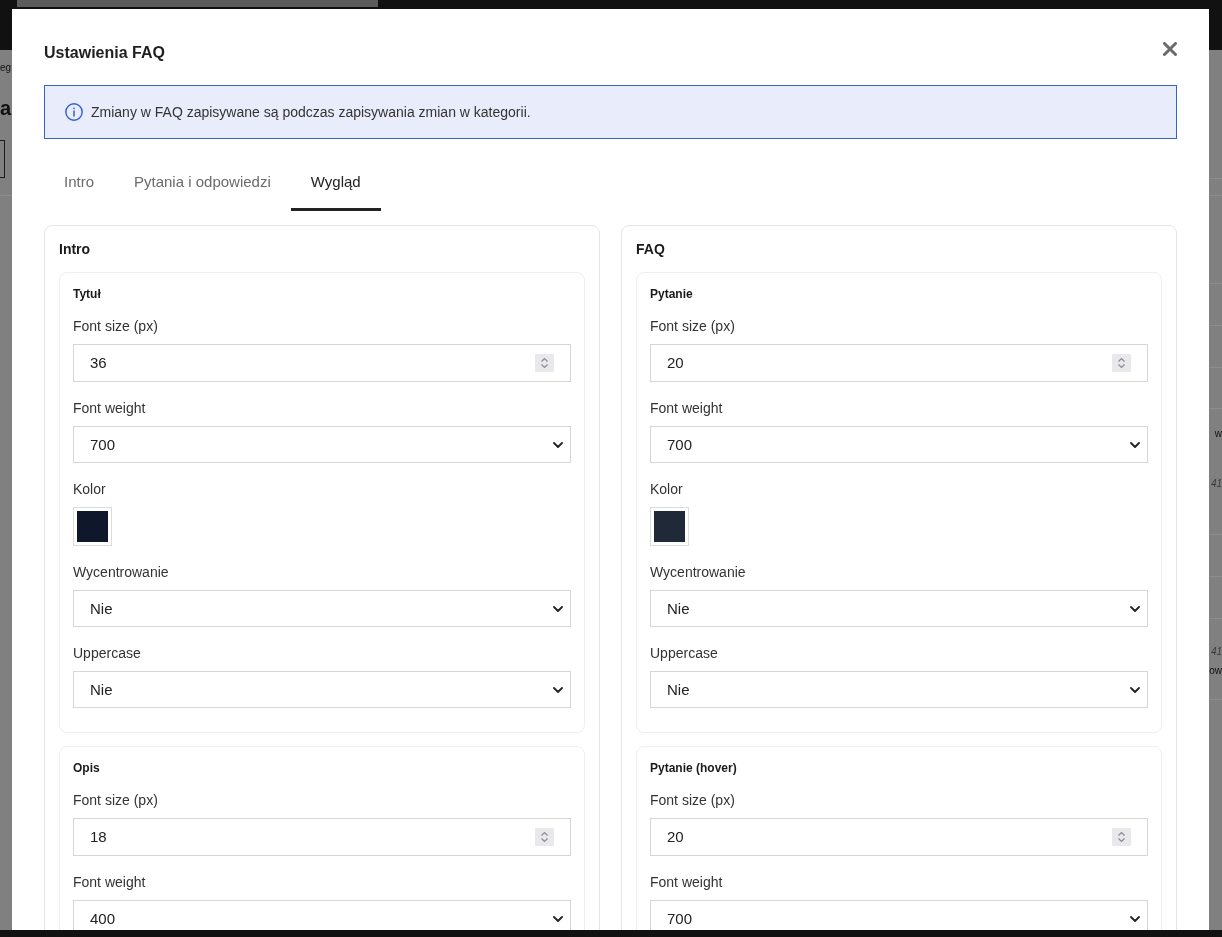 Image resolution: width=1222 pixels, height=937 pixels. I want to click on close-icon, so click(1170, 49).